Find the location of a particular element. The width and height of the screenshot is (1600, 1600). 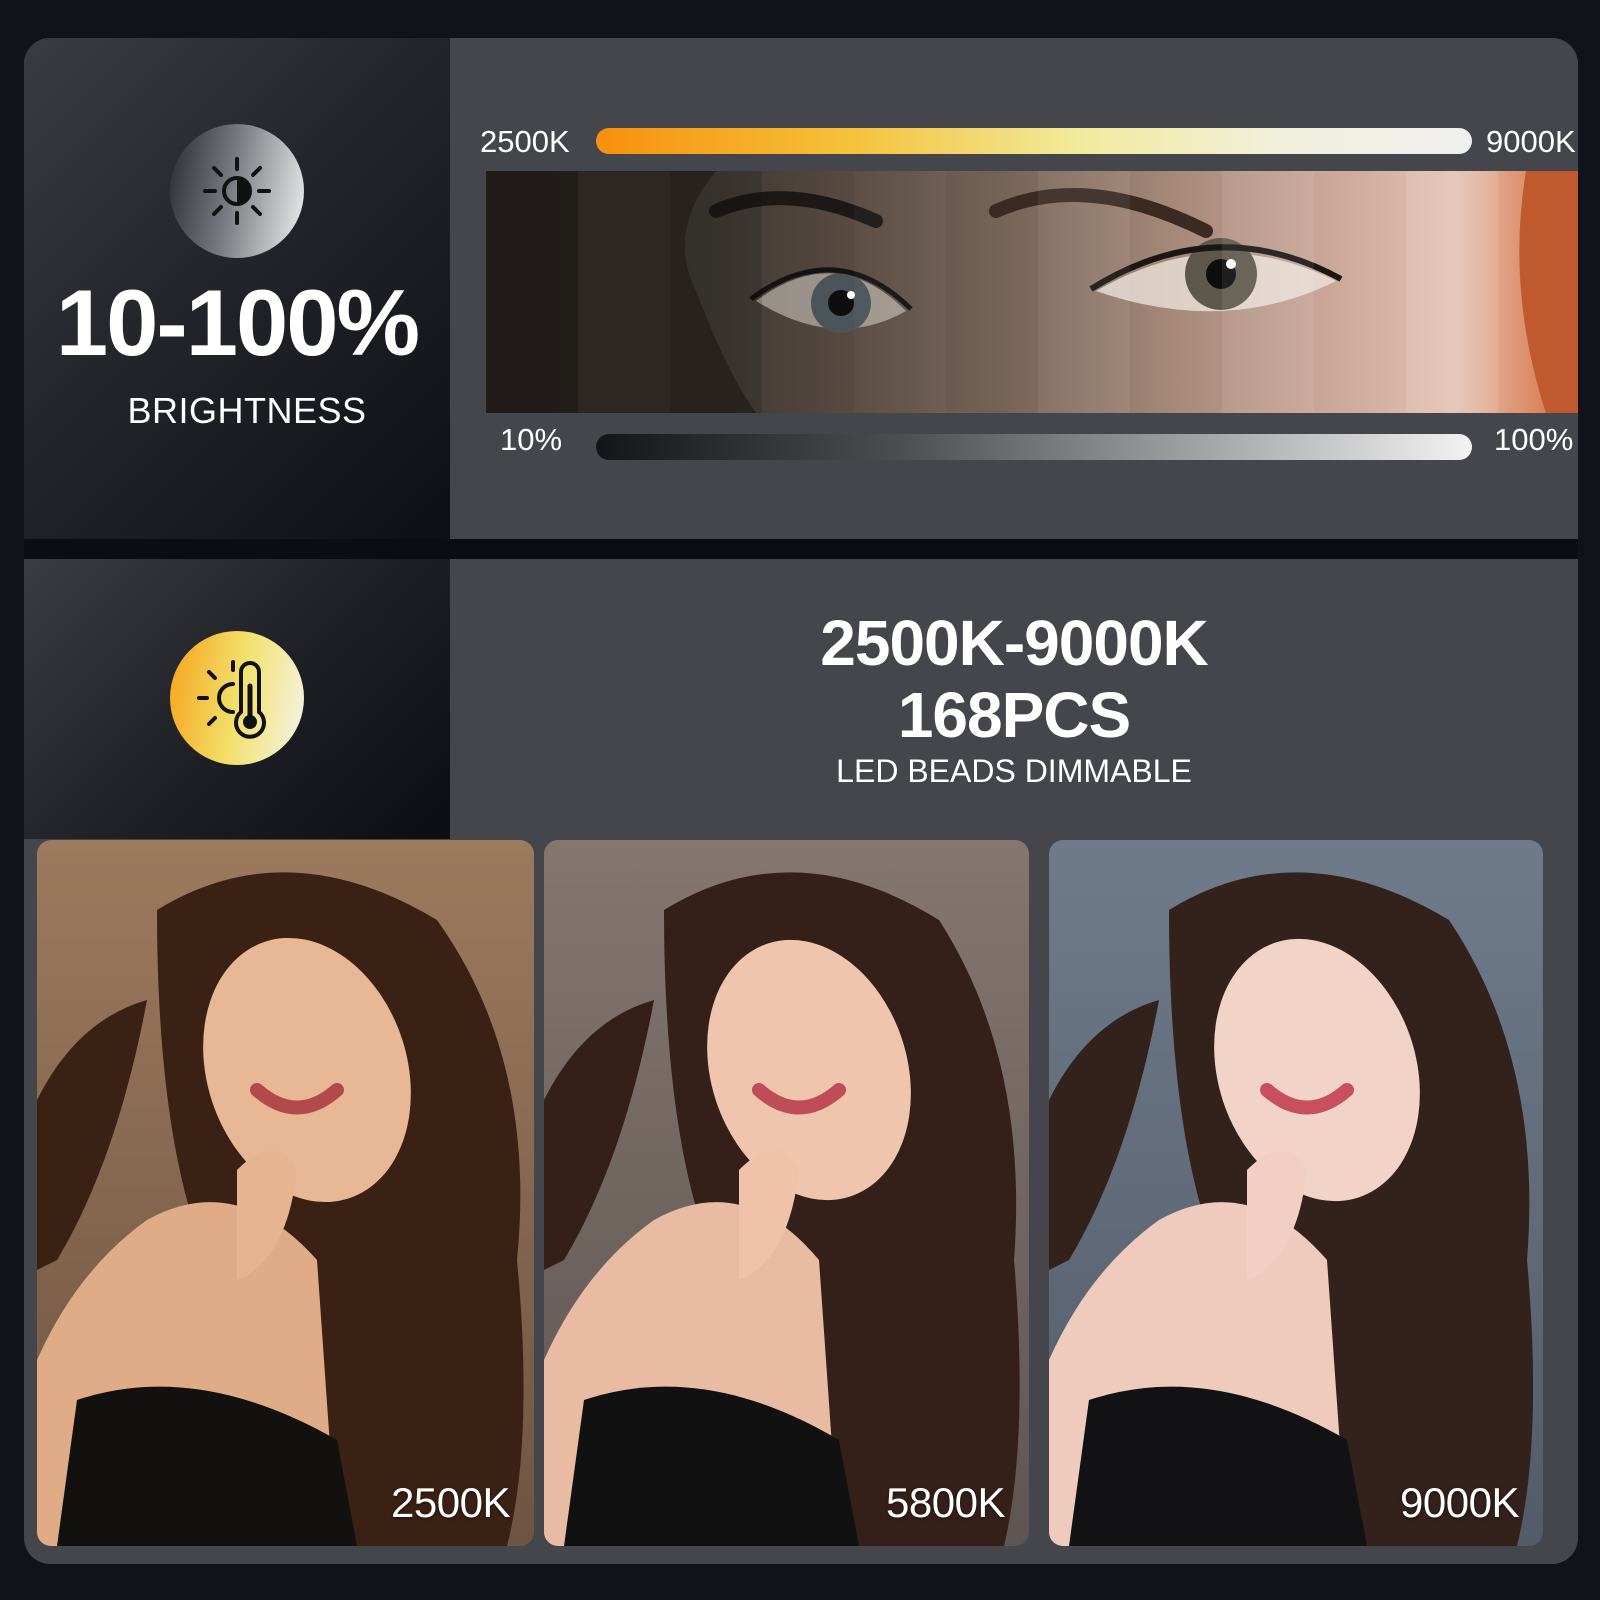

photo-label-5800k: 5800K is located at coordinates (945, 1502).